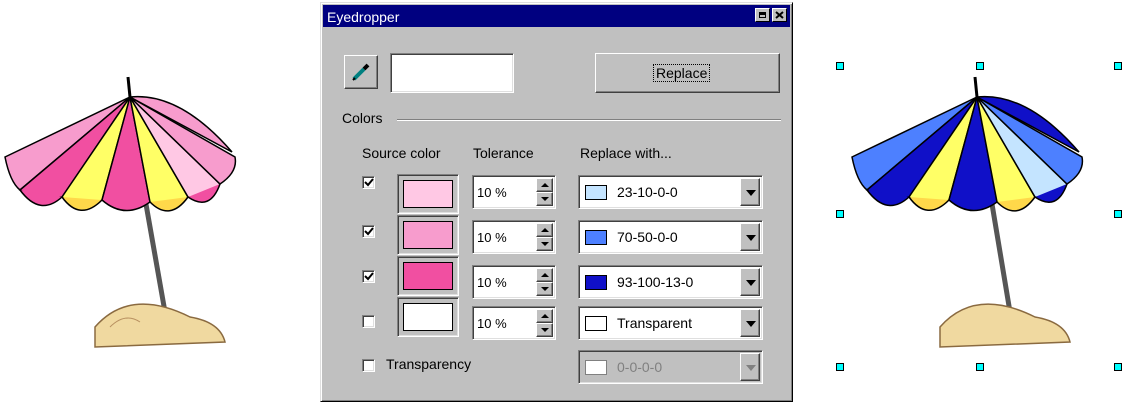 The height and width of the screenshot is (404, 1122). I want to click on close-icon, so click(779, 15).